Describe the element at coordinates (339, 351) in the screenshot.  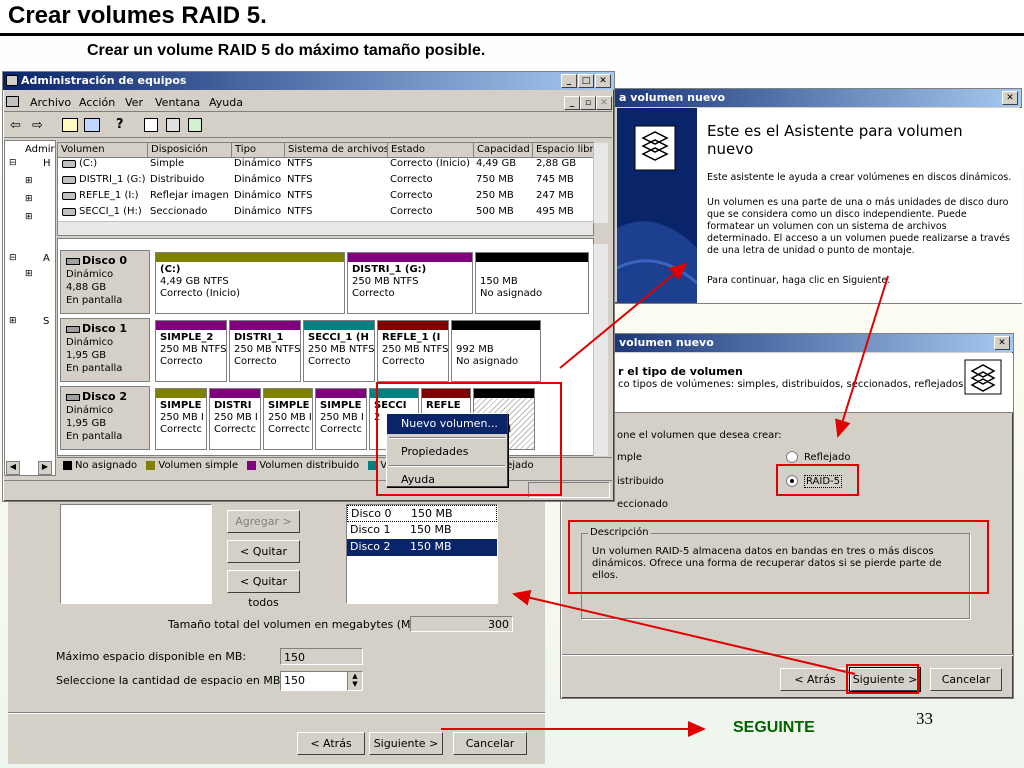
I see `disk-partition: SECCI_1 (H 250 MB NTFS Correcto` at that location.